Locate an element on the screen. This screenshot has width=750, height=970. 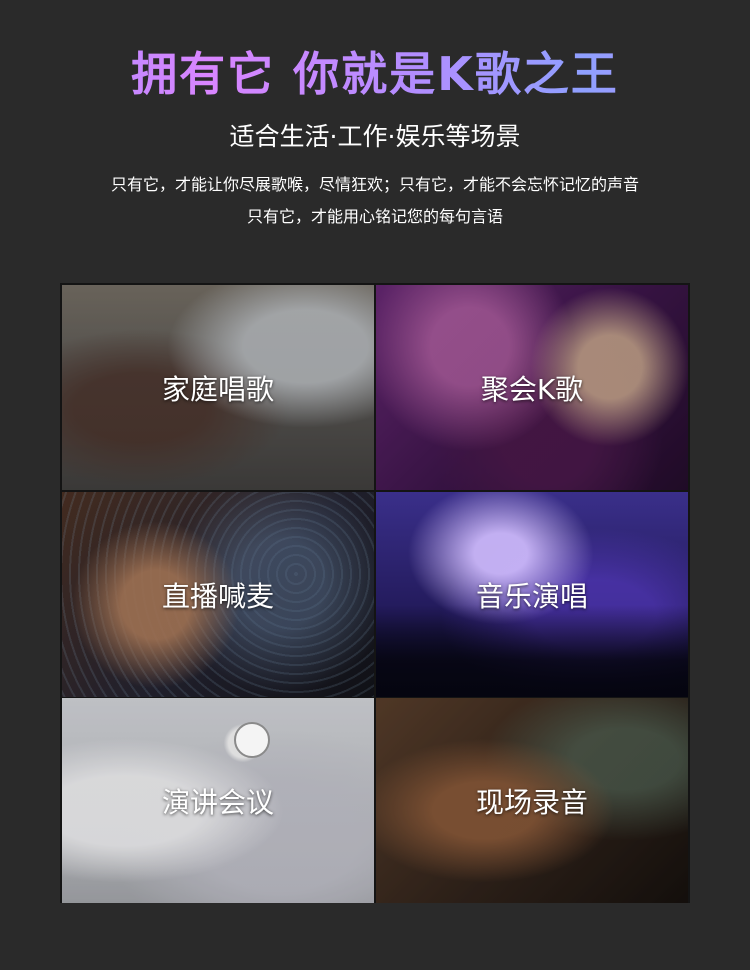
scene-label: 音乐演唱 is located at coordinates (531, 596).